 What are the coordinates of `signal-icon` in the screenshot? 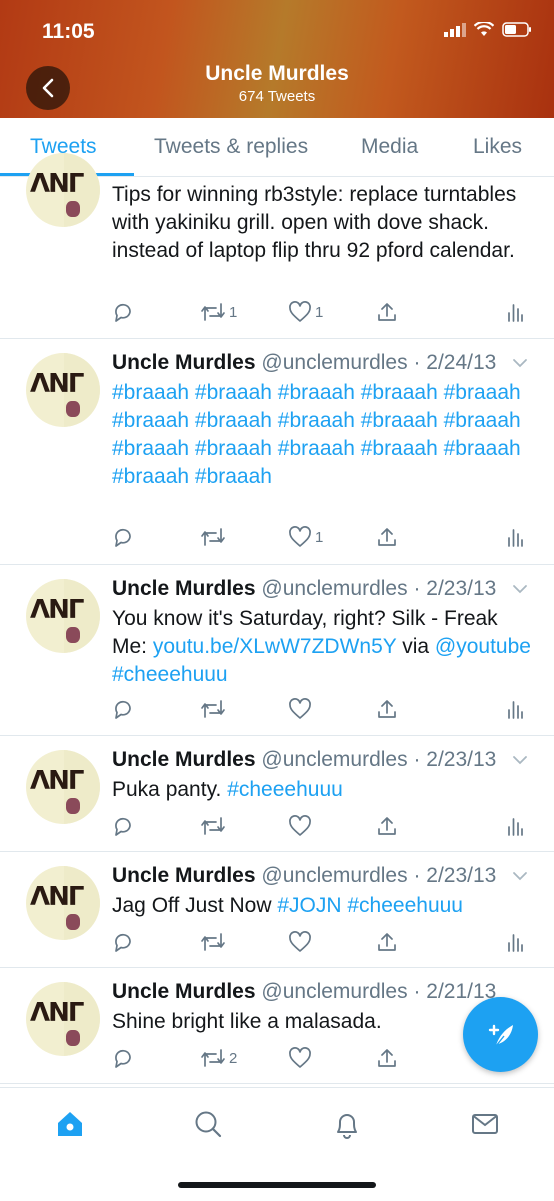 It's located at (455, 29).